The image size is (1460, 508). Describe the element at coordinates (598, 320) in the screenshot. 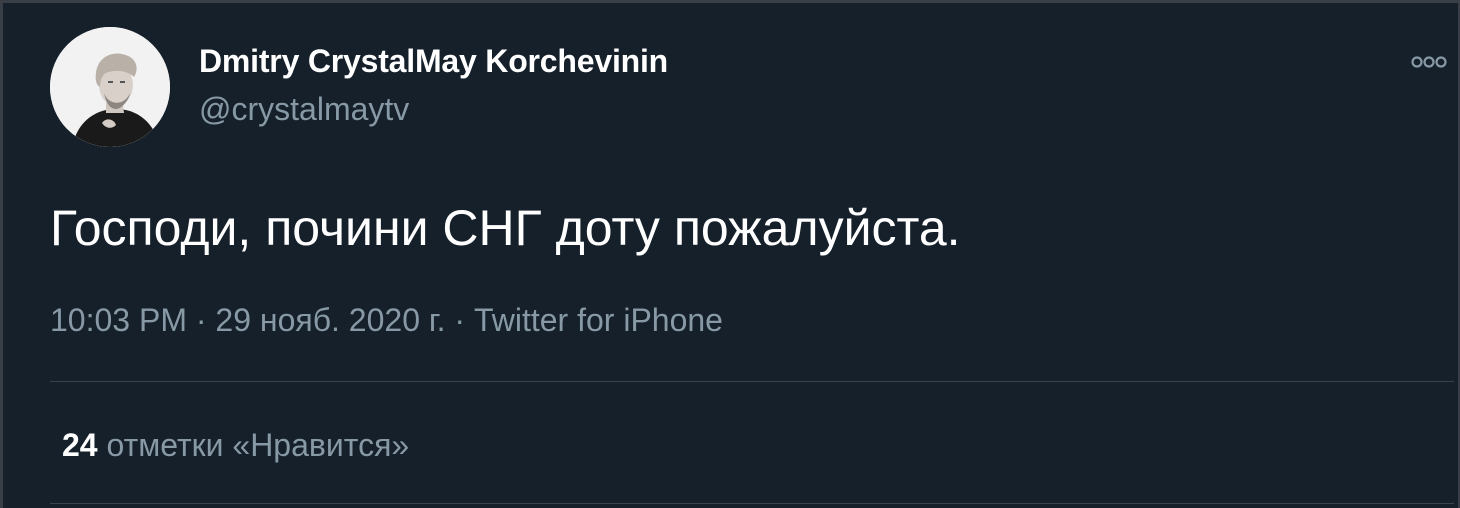

I see `tweet-source: Twitter for iPhone` at that location.